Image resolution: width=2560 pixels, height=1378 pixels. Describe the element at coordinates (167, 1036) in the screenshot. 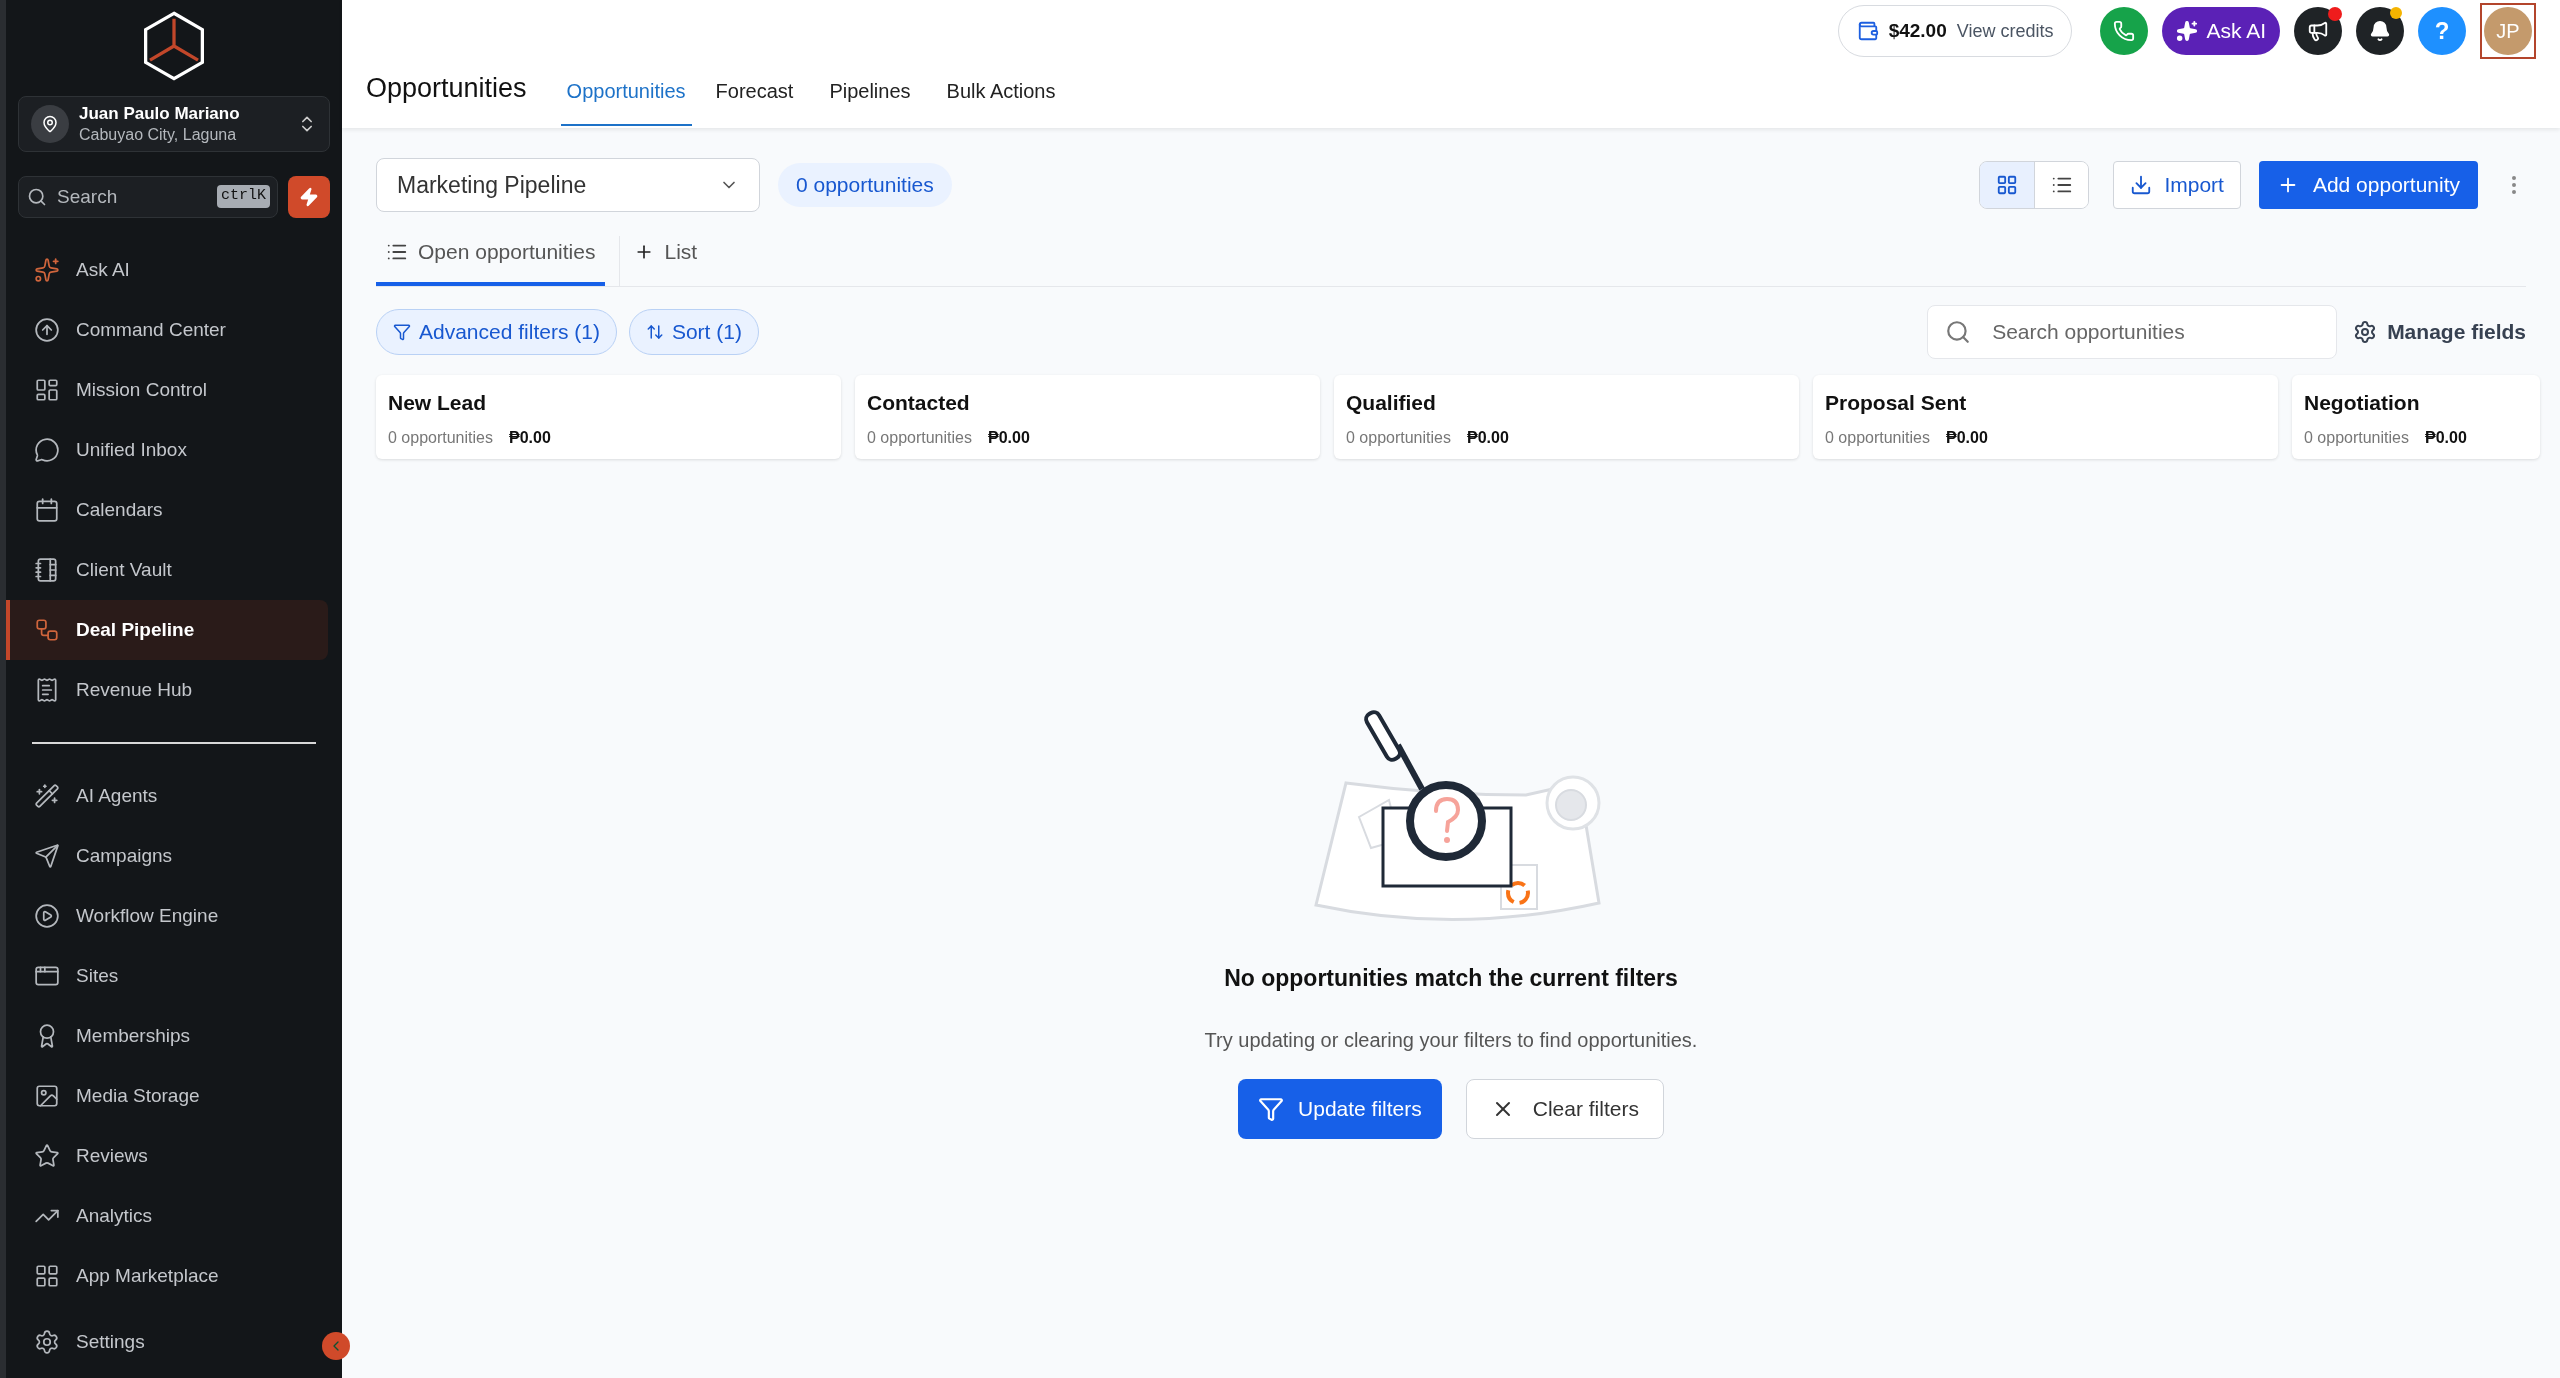

I see `nav-item: Memberships` at that location.